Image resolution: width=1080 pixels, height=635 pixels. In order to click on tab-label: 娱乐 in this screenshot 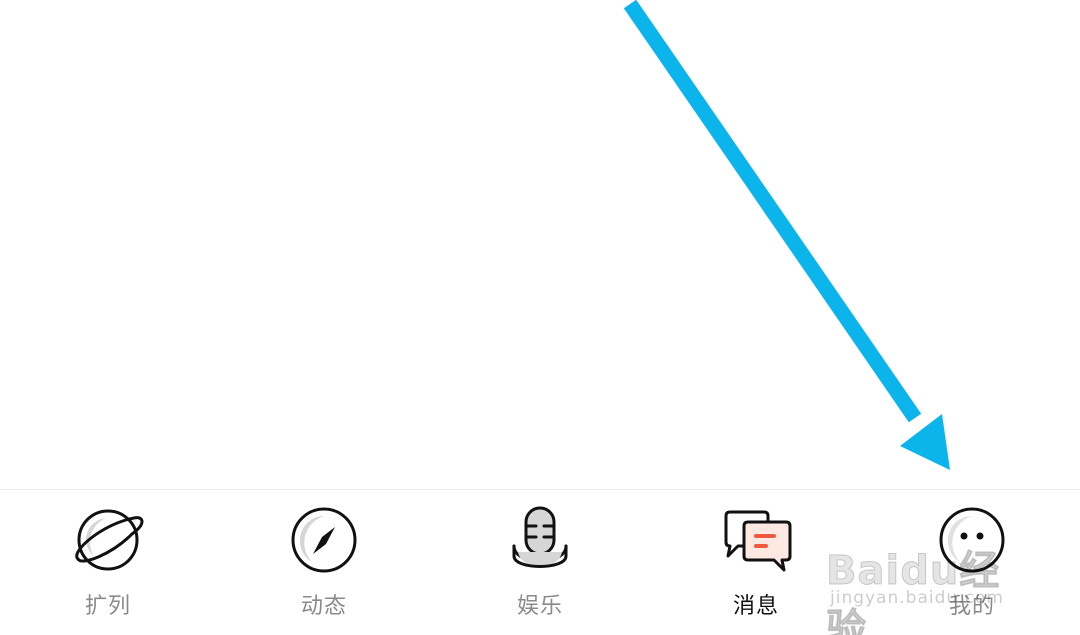, I will do `click(539, 606)`.